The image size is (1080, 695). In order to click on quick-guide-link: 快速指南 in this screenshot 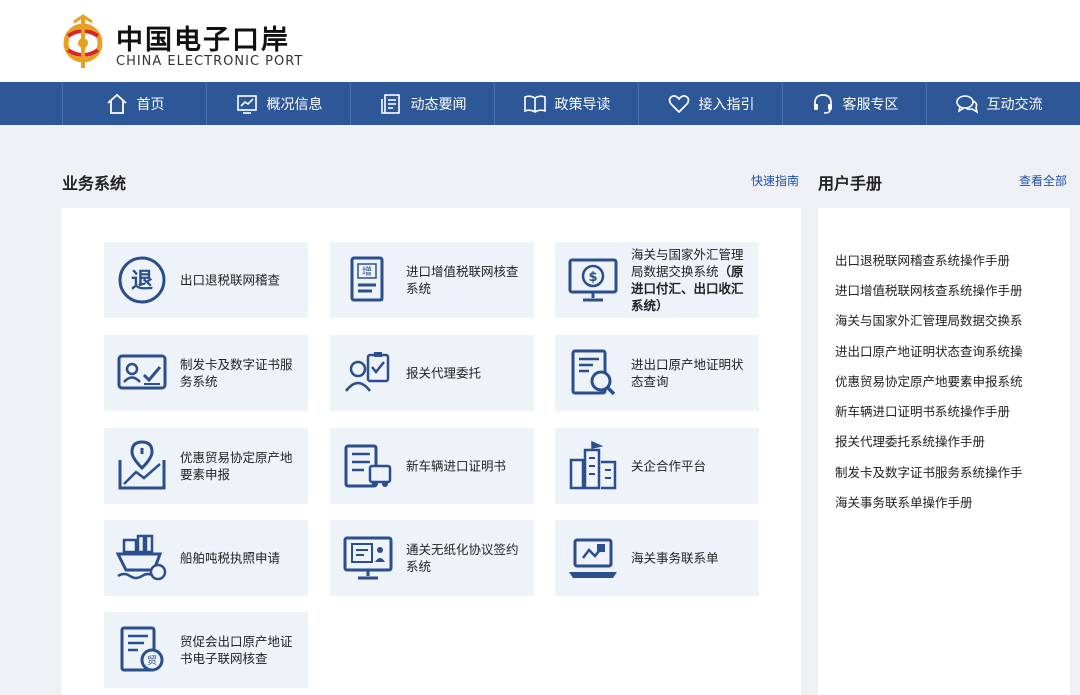, I will do `click(775, 180)`.